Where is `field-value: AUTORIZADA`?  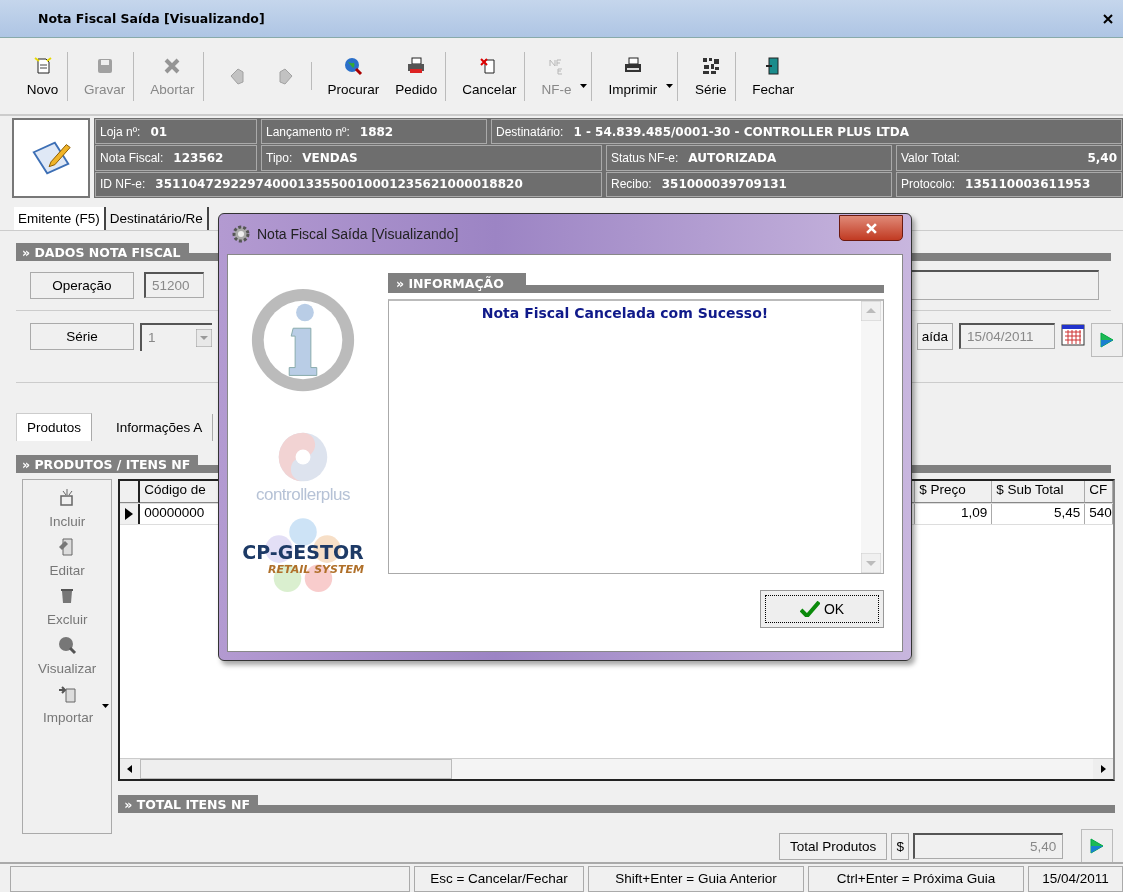 field-value: AUTORIZADA is located at coordinates (732, 158).